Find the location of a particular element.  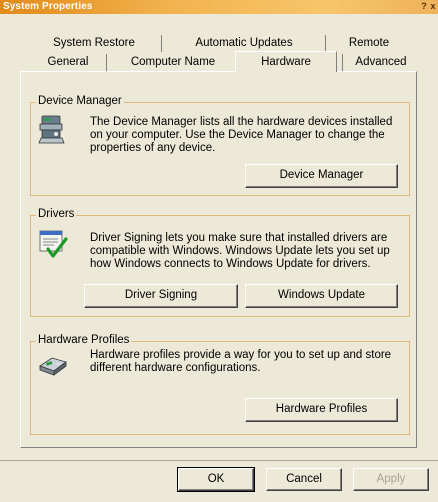

driver-signing-icon is located at coordinates (53, 244).